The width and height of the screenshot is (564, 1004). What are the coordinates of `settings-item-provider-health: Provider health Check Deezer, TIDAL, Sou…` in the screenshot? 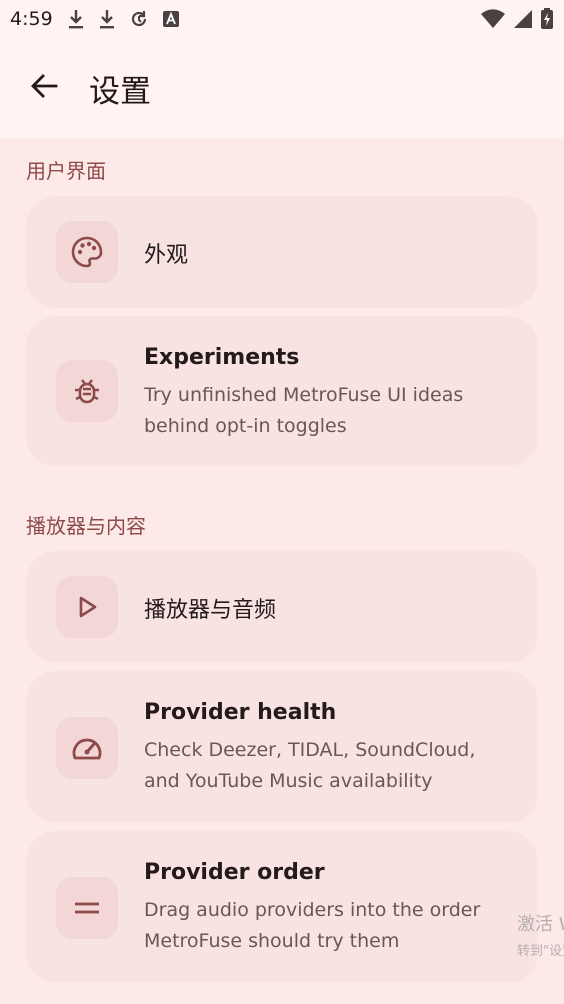 It's located at (282, 747).